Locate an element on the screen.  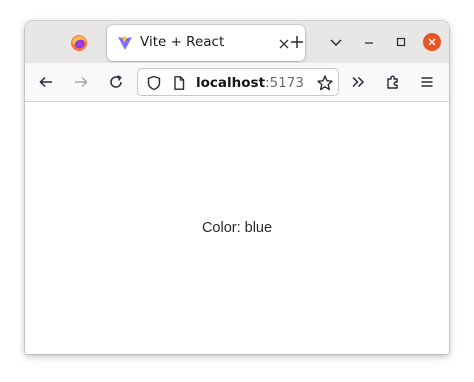
back-arrow-icon is located at coordinates (46, 82).